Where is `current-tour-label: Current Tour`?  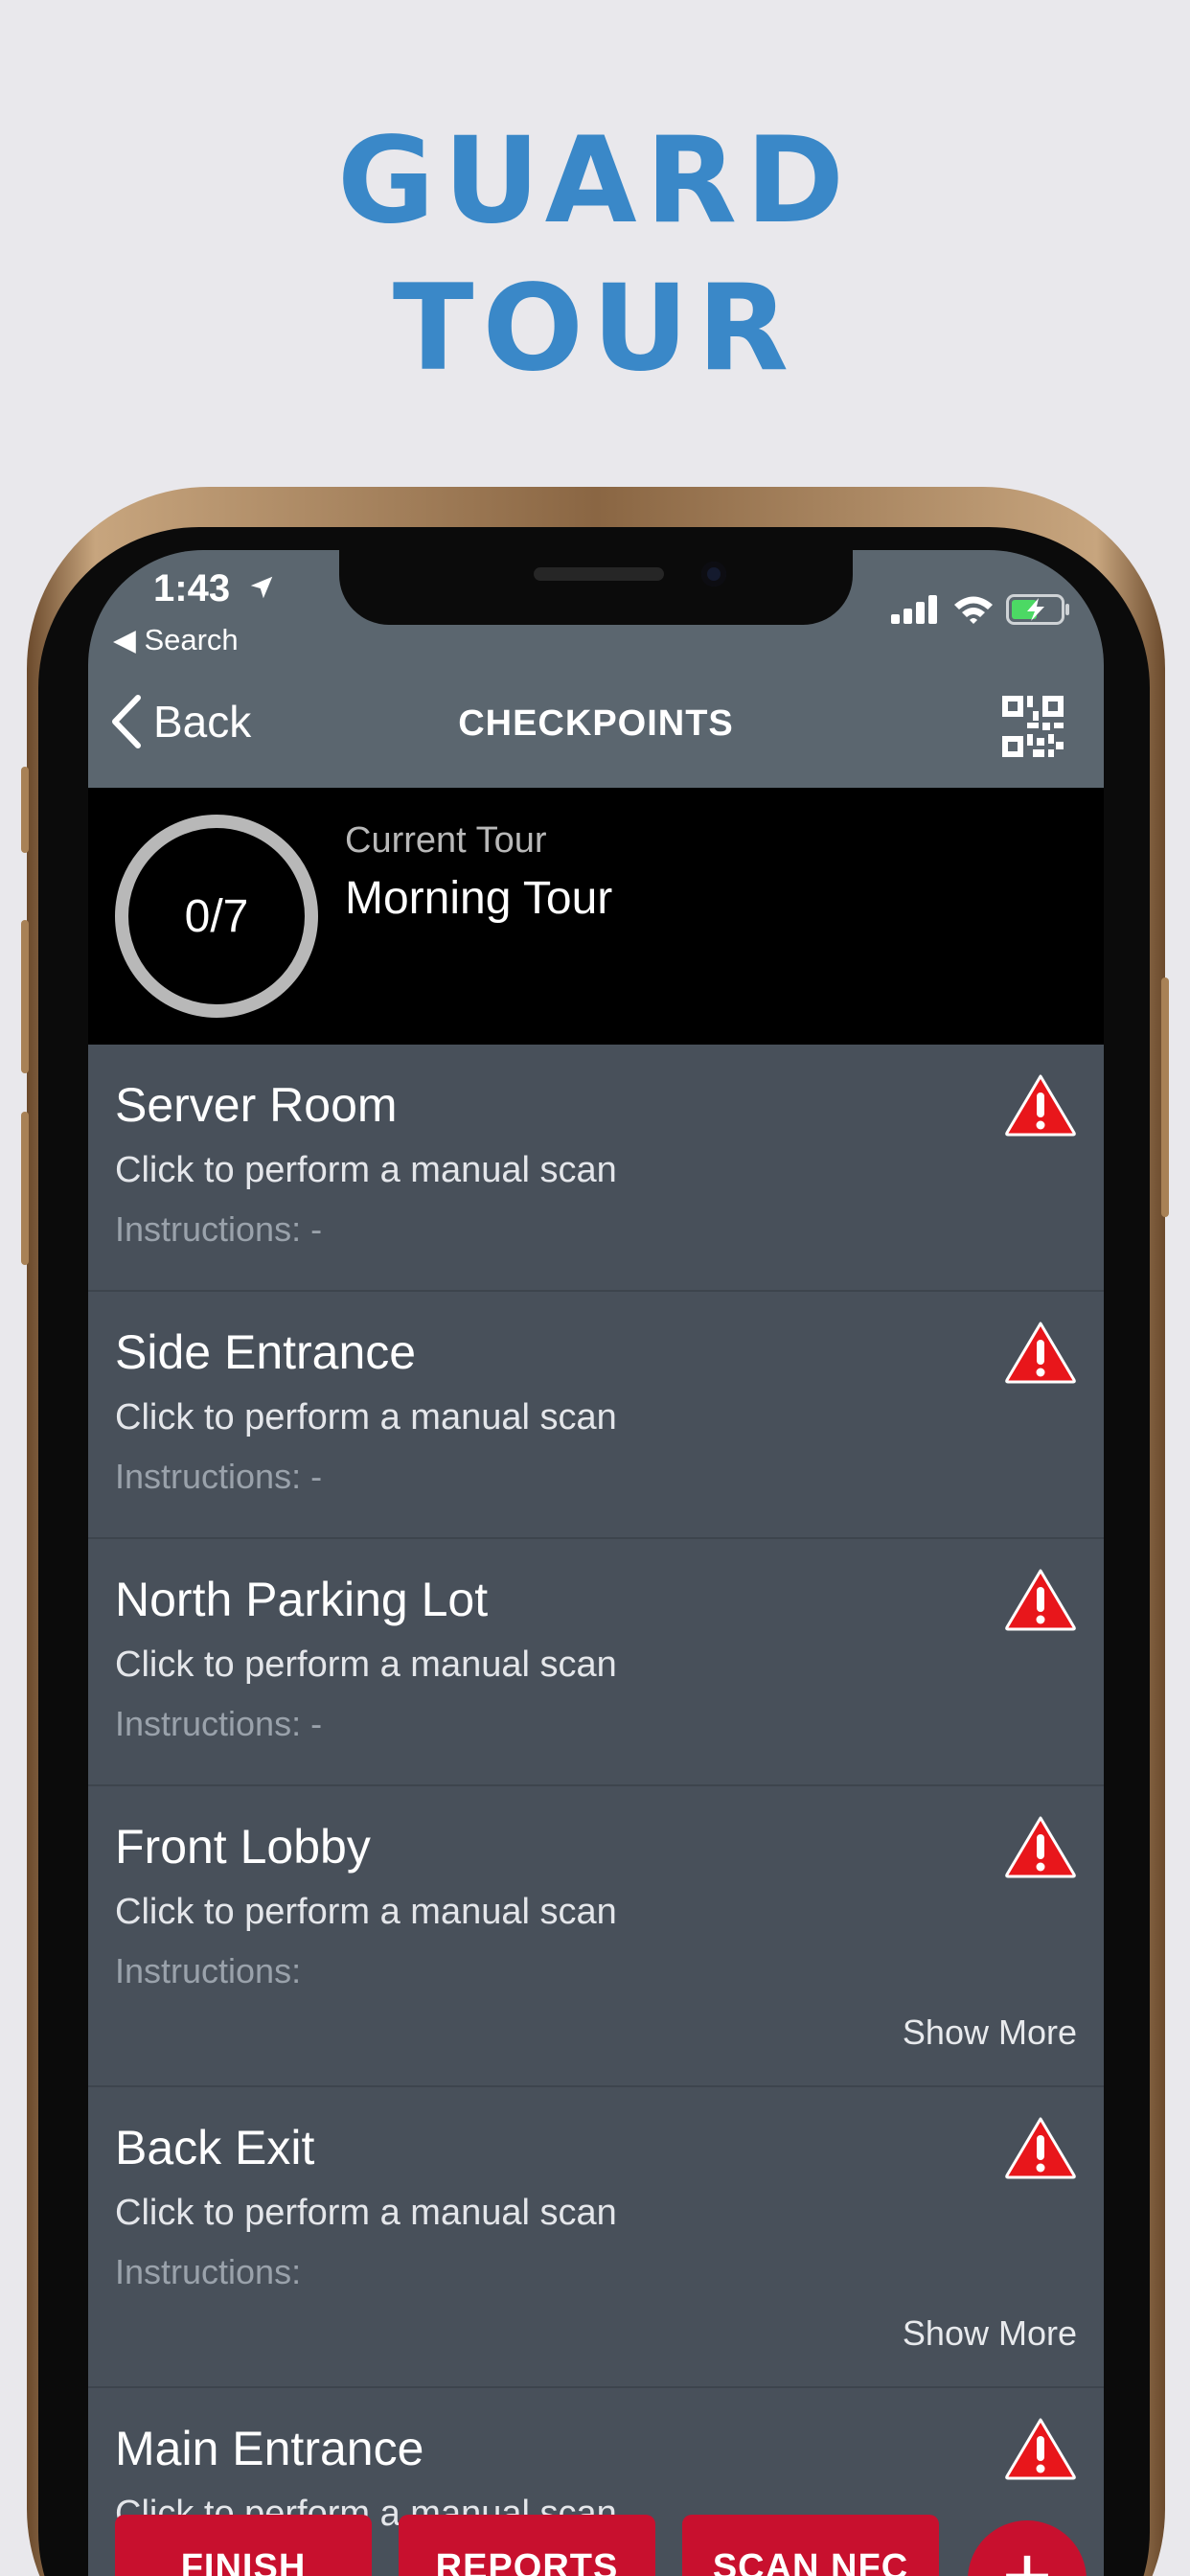
current-tour-label: Current Tour is located at coordinates (446, 840).